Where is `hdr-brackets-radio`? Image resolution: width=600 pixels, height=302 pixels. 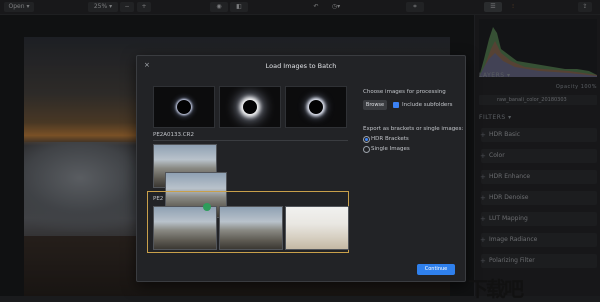
hdr-brackets-radio is located at coordinates (366, 139).